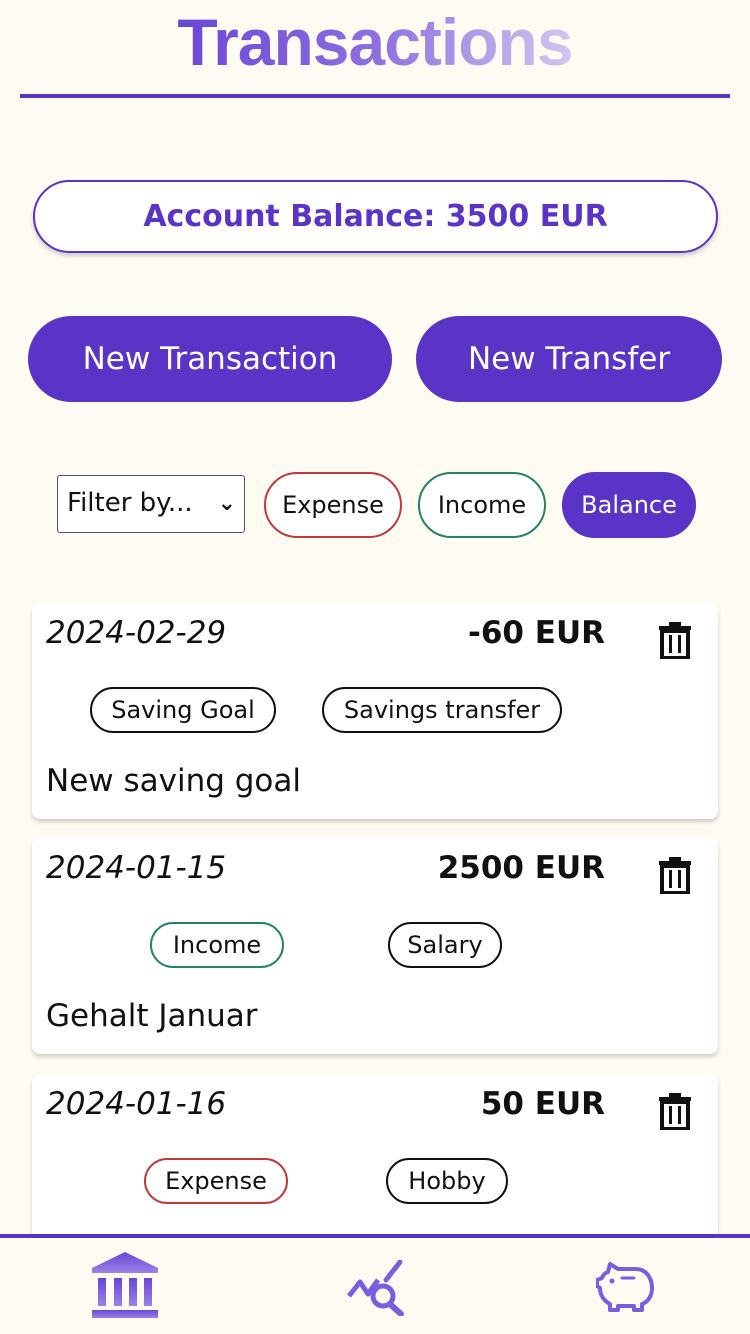  What do you see at coordinates (210, 359) in the screenshot?
I see `new-transaction-button: New Transaction` at bounding box center [210, 359].